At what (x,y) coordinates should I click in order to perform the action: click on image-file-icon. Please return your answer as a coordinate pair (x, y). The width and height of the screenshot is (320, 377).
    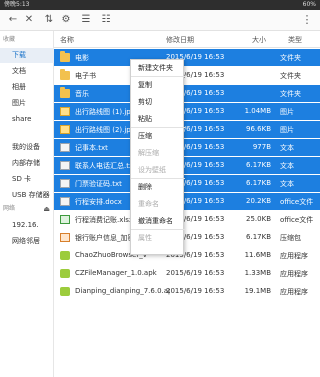
    Looking at the image, I should click on (65, 111).